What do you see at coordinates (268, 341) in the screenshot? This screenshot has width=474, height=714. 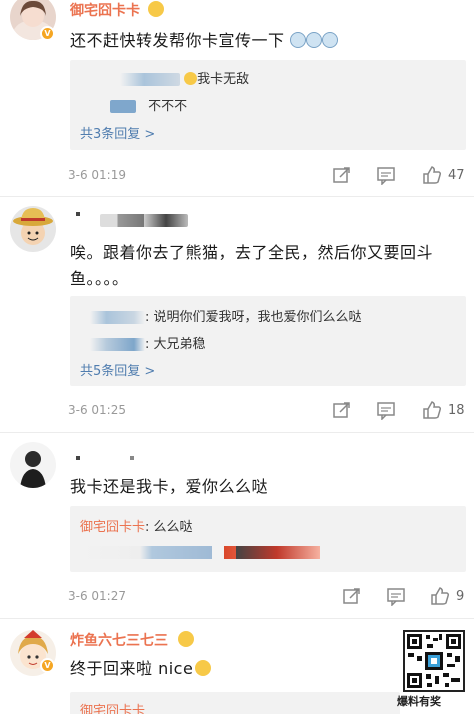 I see `reply-box: : 说明你们爱我呀，我也爱你们么么哒 : 大兄弟稳 共5条回复 >` at bounding box center [268, 341].